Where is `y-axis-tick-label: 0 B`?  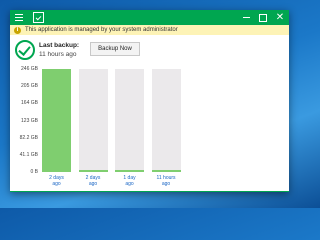 y-axis-tick-label: 0 B is located at coordinates (34, 172).